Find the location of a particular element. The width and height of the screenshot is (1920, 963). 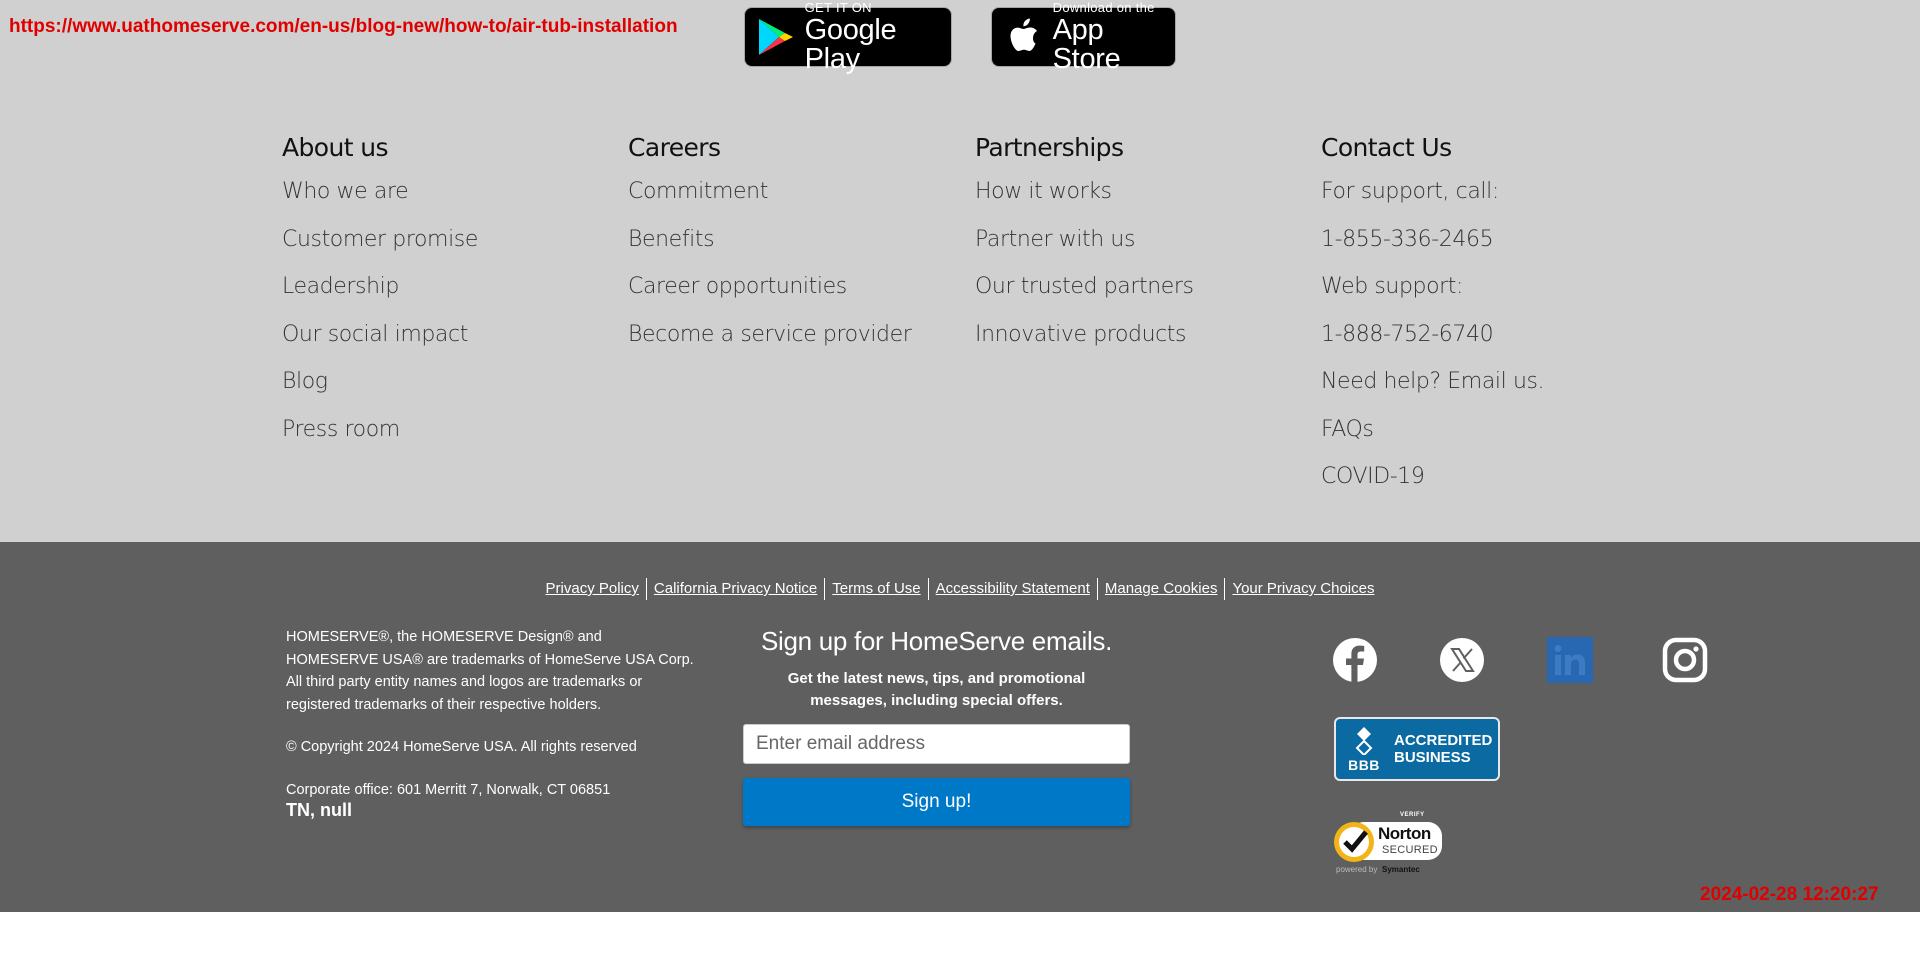

timestamp: 2024-02-28 12:20:27 is located at coordinates (1789, 894).